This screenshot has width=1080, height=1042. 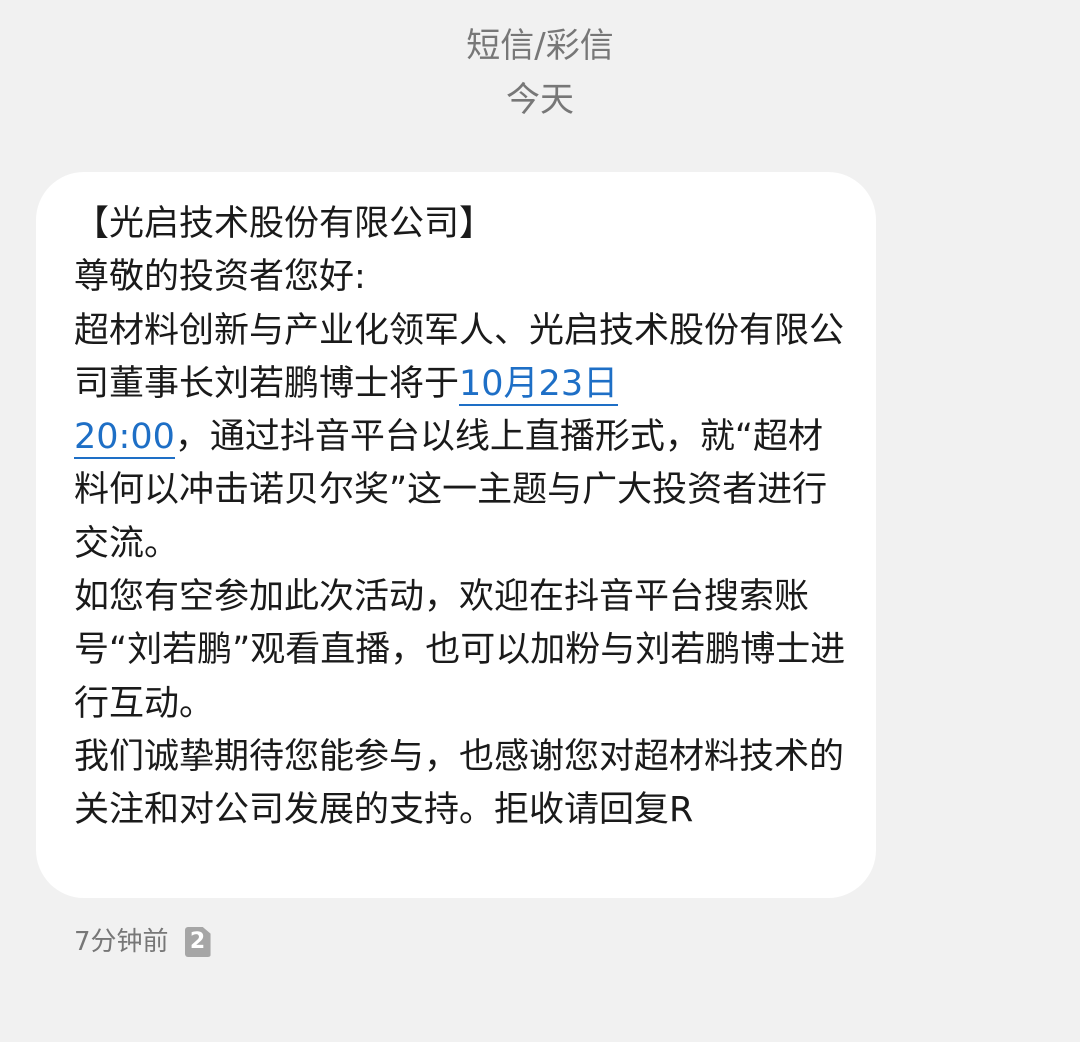 What do you see at coordinates (197, 942) in the screenshot?
I see `sim-card-icon: 2` at bounding box center [197, 942].